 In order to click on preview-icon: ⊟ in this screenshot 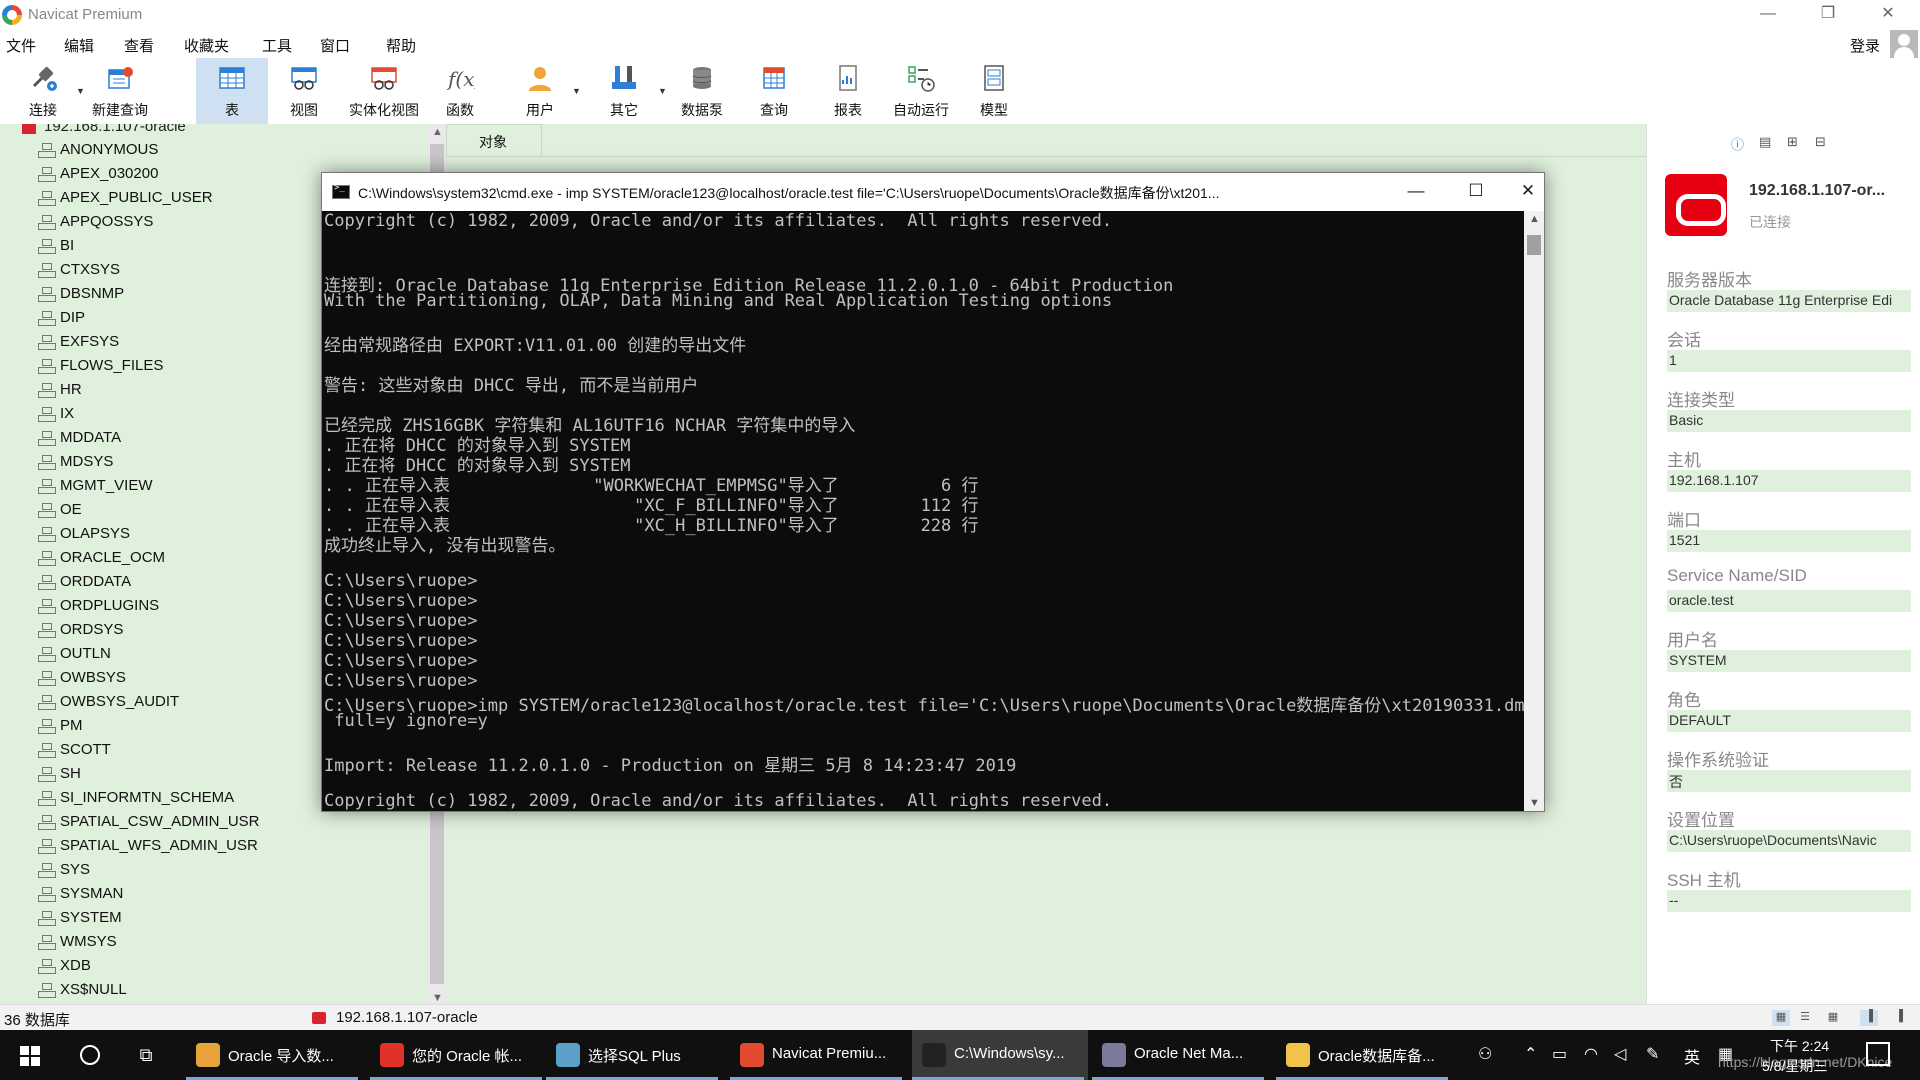, I will do `click(1820, 142)`.